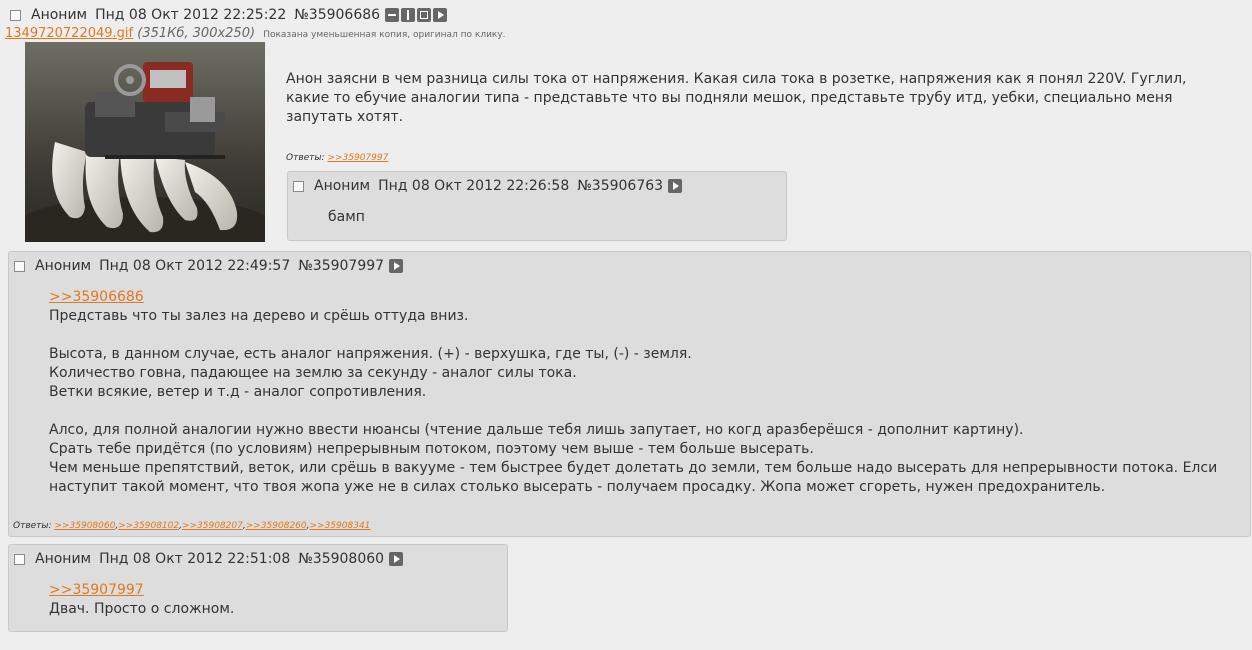 This screenshot has height=650, width=1252. What do you see at coordinates (69, 33) in the screenshot?
I see `op-file-link: 1349720722049.gif` at bounding box center [69, 33].